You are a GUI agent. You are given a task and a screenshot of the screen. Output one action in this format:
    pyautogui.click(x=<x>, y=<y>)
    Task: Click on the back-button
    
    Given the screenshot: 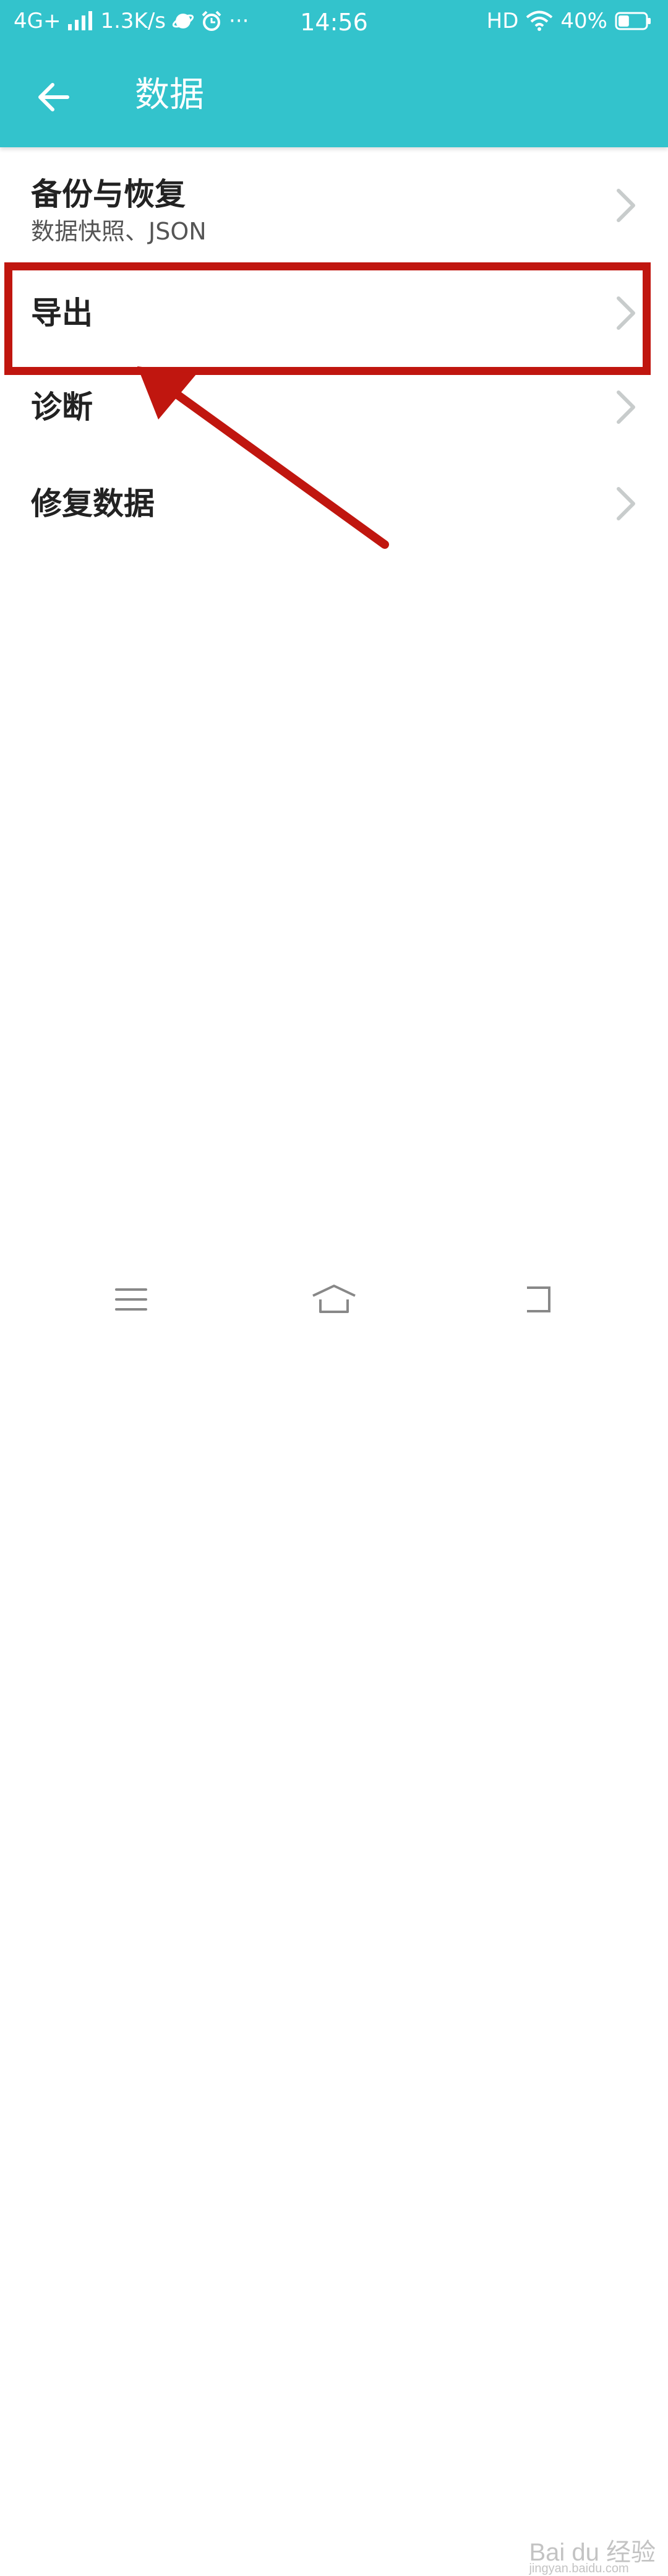 What is the action you would take?
    pyautogui.click(x=52, y=97)
    